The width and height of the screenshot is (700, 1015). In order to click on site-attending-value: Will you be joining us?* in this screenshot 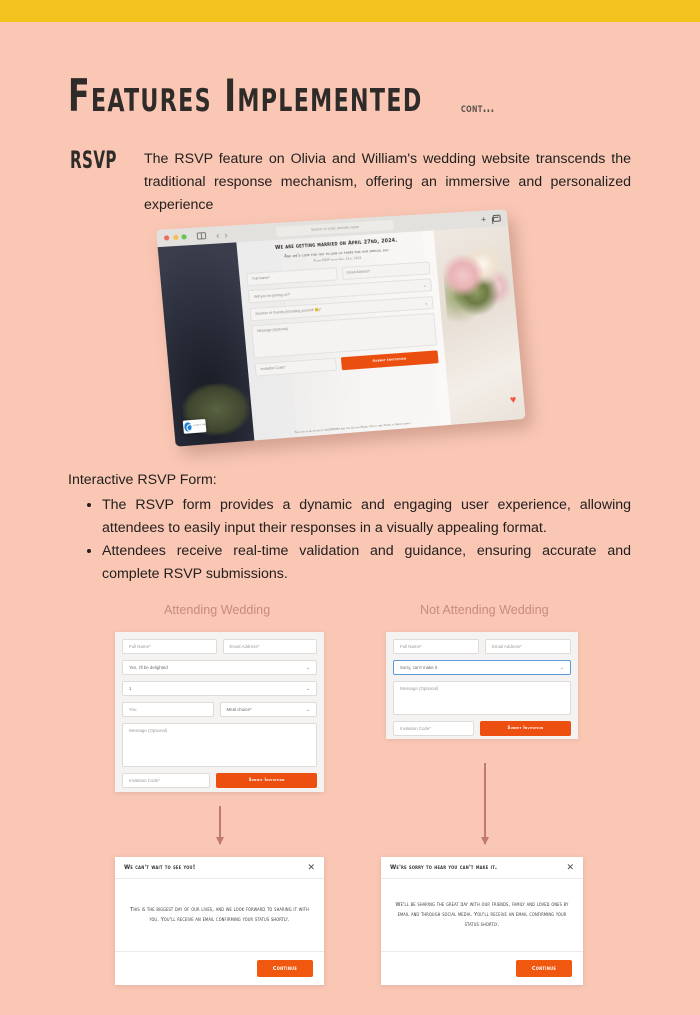, I will do `click(272, 295)`.